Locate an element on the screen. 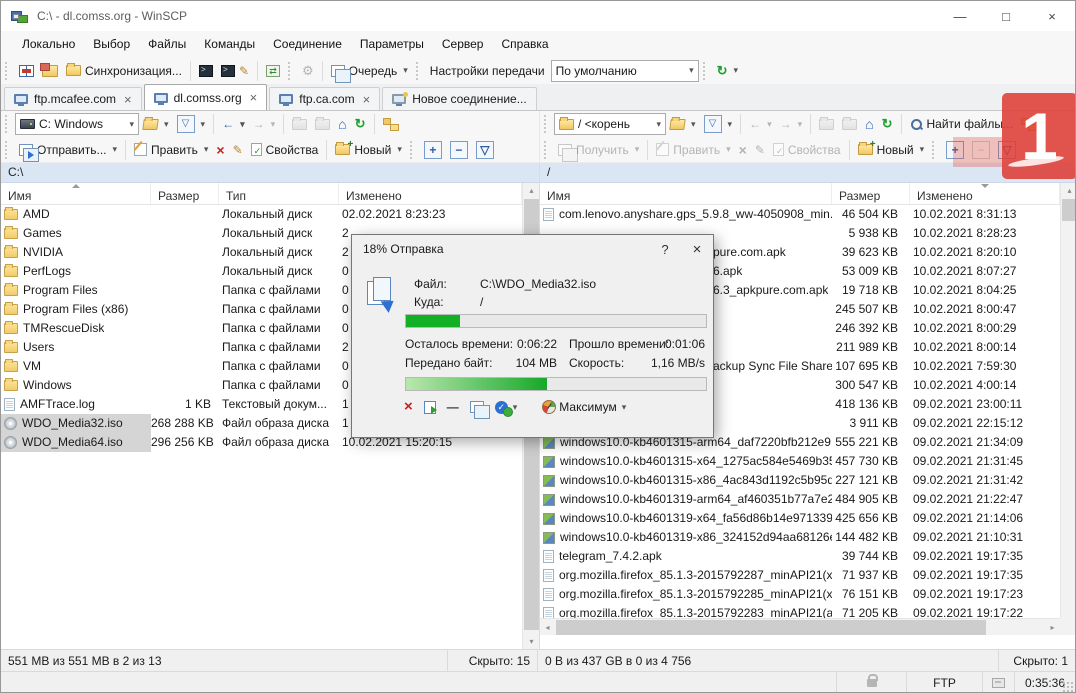 This screenshot has height=693, width=1076. minimize-dialog-button: — is located at coordinates (453, 407).